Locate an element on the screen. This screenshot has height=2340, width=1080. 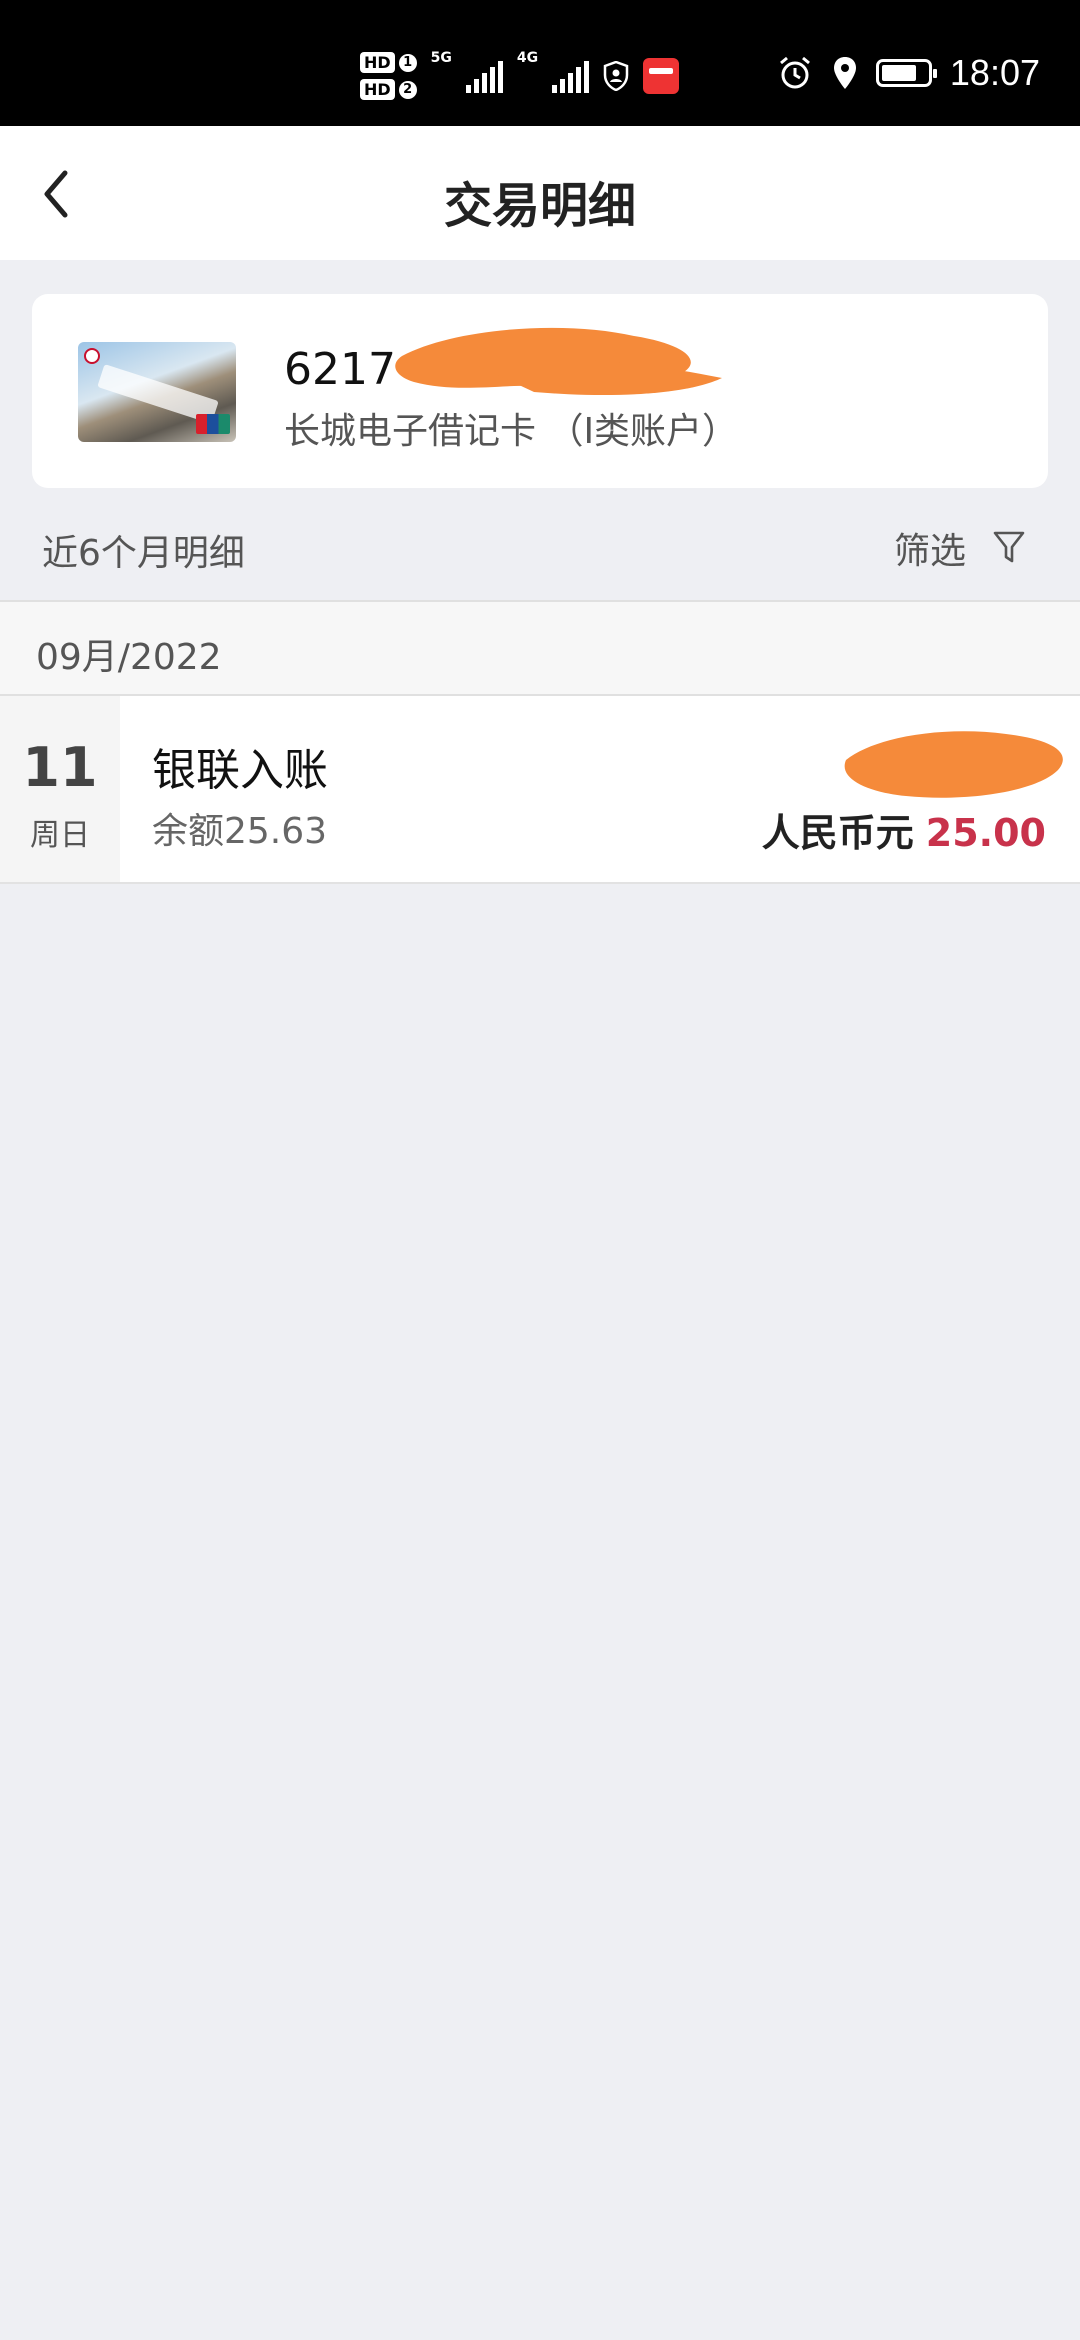
signal2-icon is located at coordinates (571, 76).